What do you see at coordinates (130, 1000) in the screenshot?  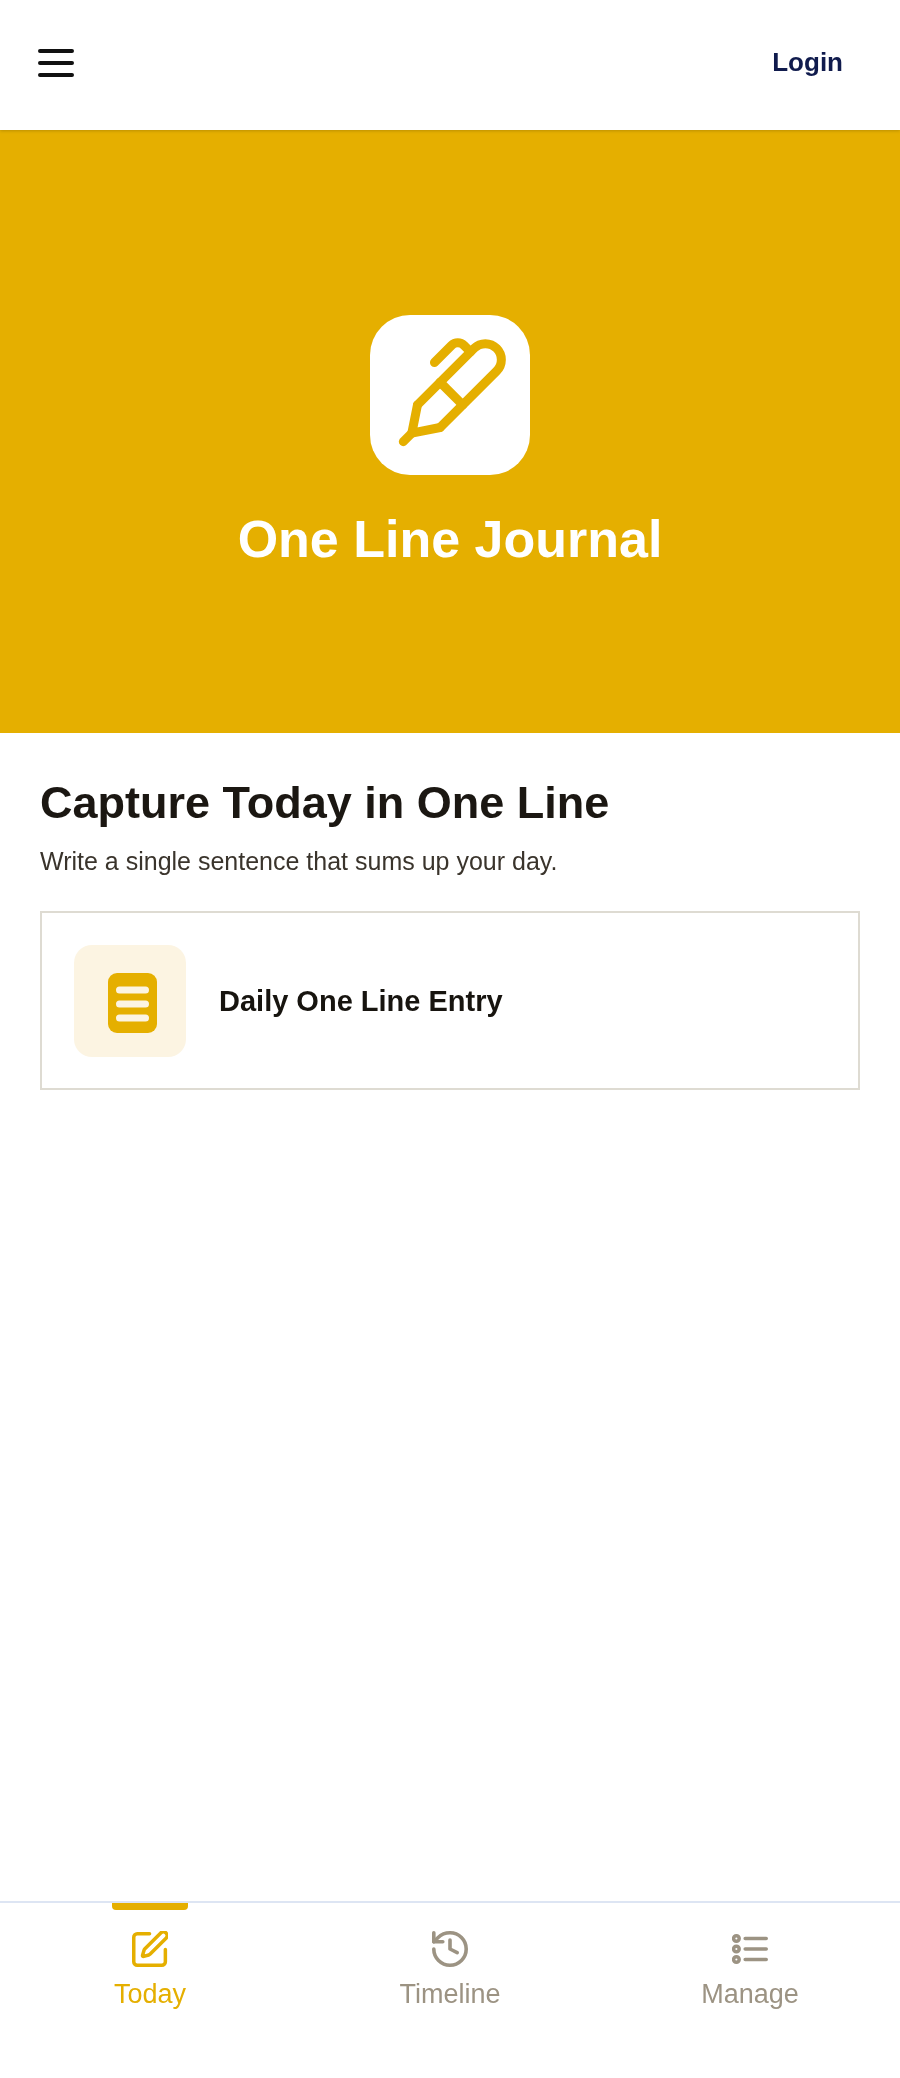 I see `document-icon` at bounding box center [130, 1000].